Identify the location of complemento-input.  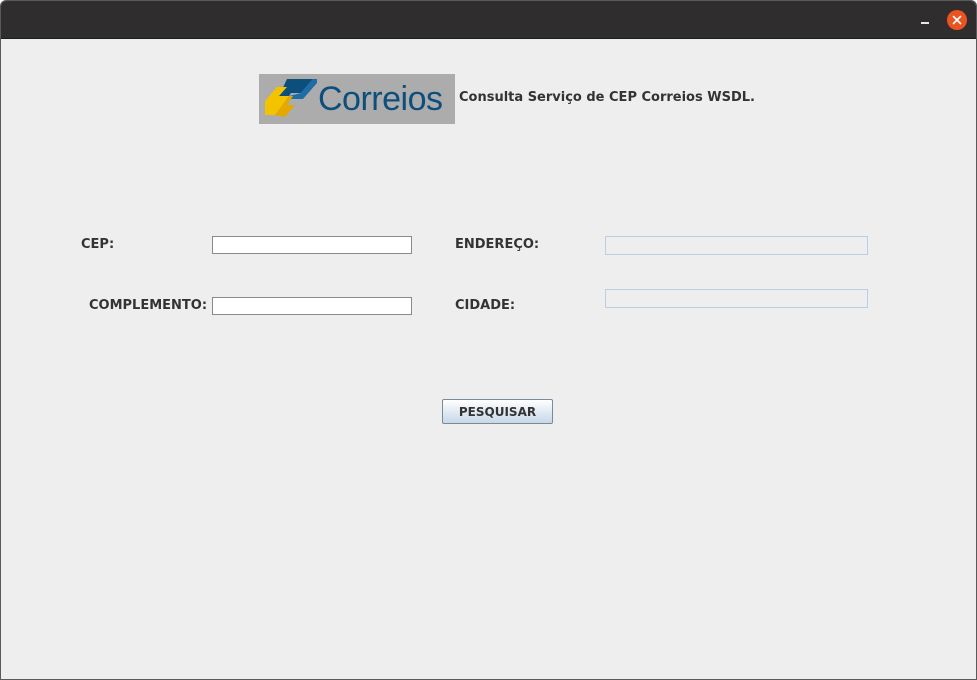
(312, 306).